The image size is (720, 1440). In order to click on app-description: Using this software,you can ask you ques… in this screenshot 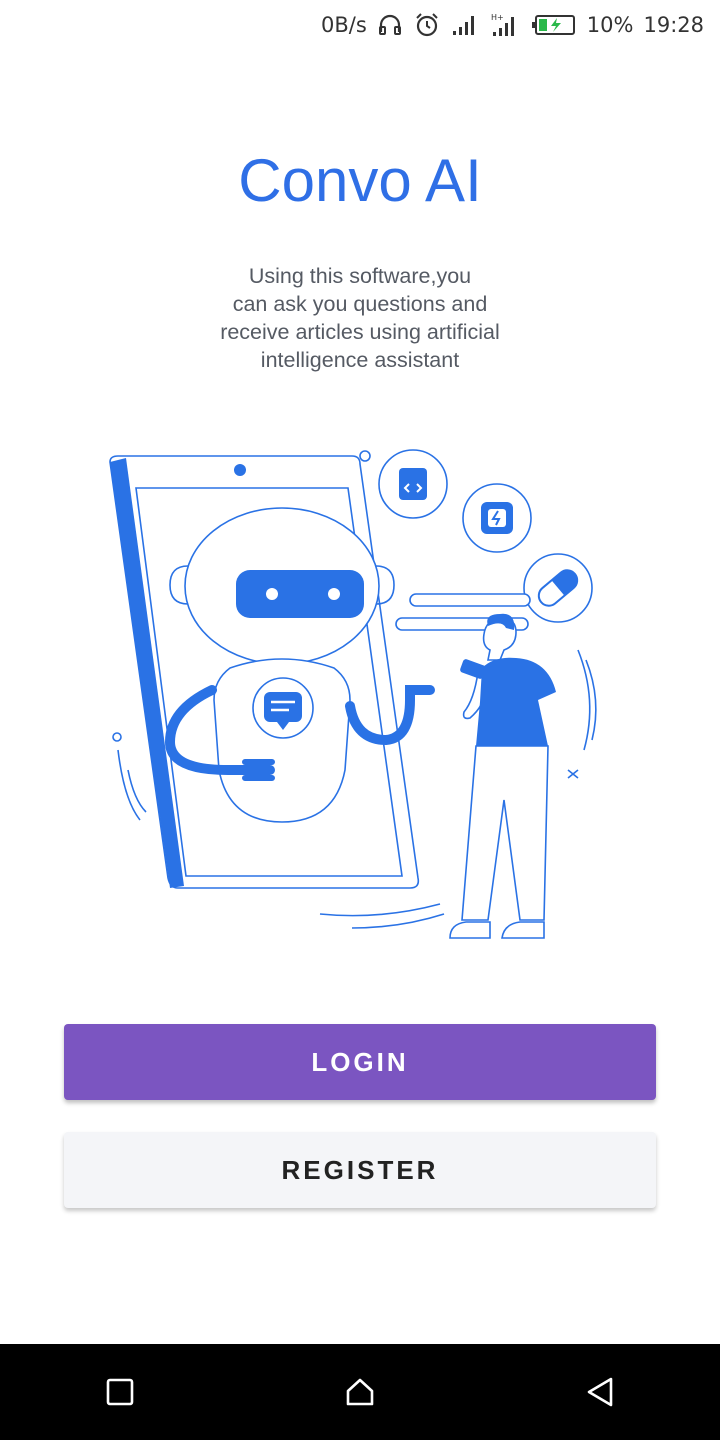, I will do `click(360, 318)`.